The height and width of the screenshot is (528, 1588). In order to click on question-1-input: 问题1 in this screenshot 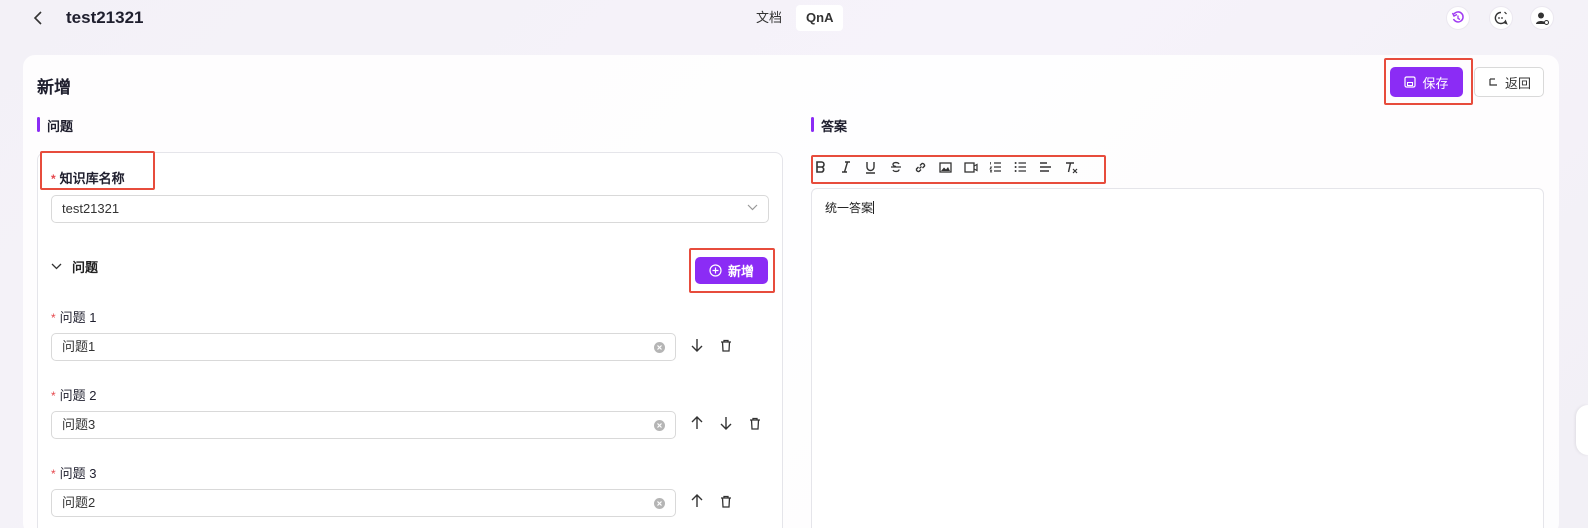, I will do `click(363, 347)`.